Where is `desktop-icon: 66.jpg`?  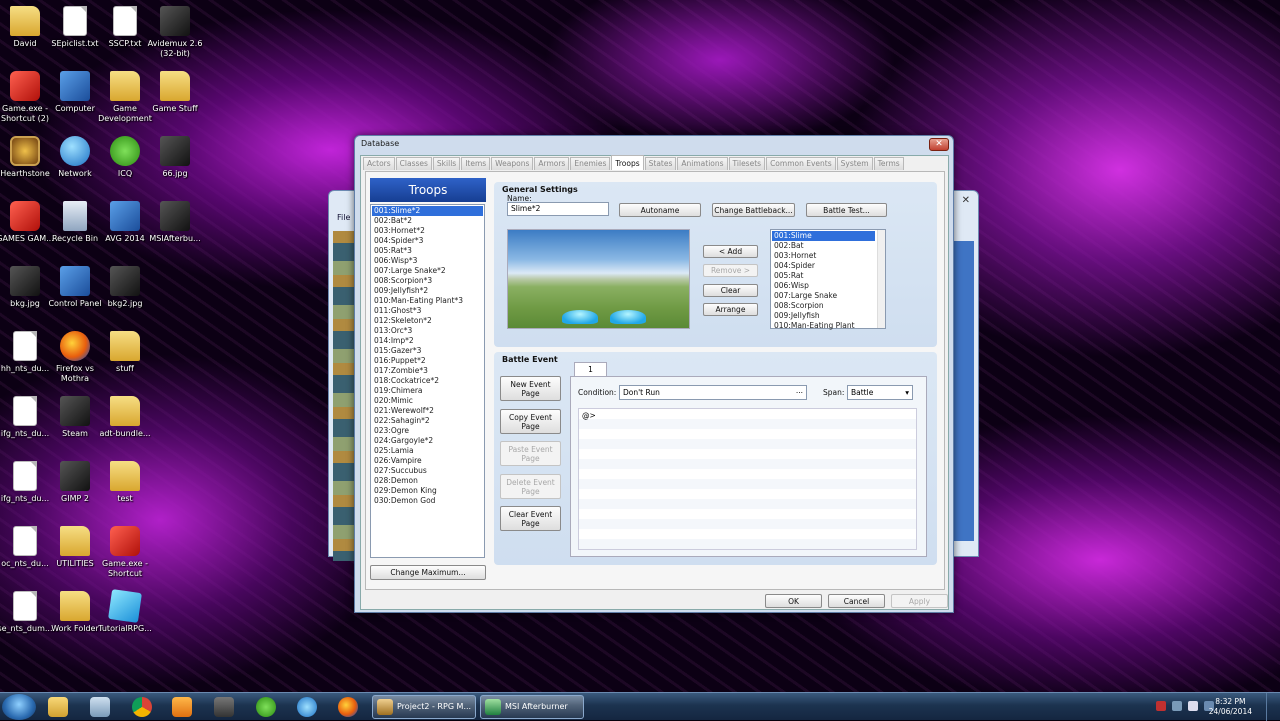
desktop-icon: 66.jpg is located at coordinates (175, 157).